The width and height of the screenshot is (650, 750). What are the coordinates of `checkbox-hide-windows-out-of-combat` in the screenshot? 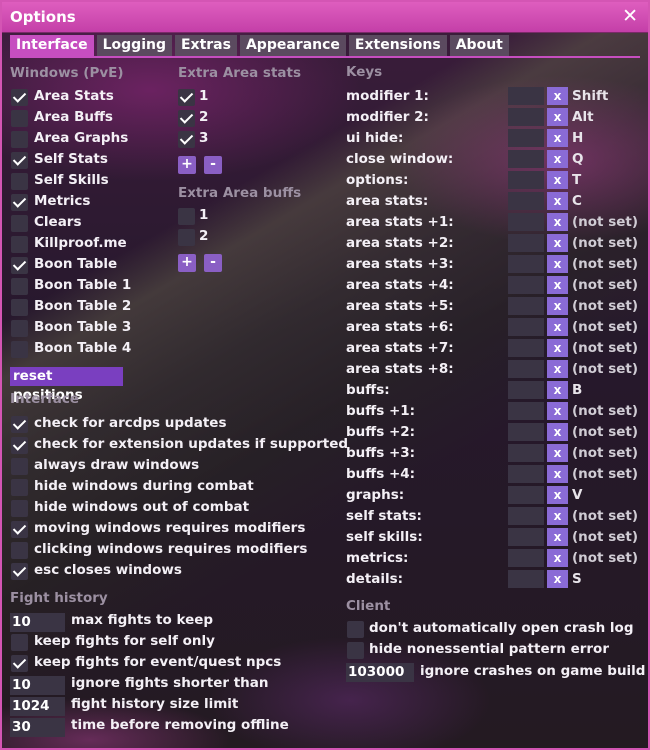 It's located at (19, 508).